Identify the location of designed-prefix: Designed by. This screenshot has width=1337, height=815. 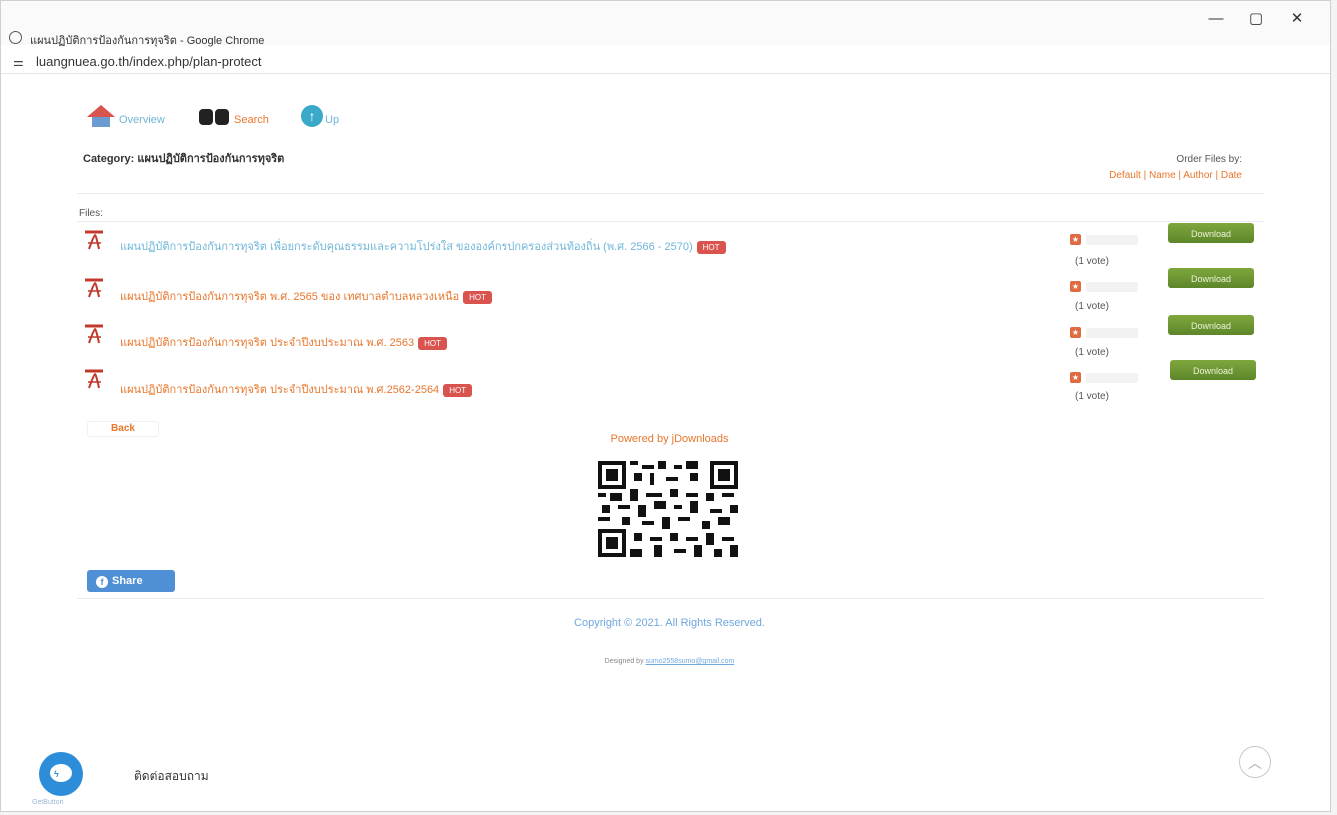
(625, 661).